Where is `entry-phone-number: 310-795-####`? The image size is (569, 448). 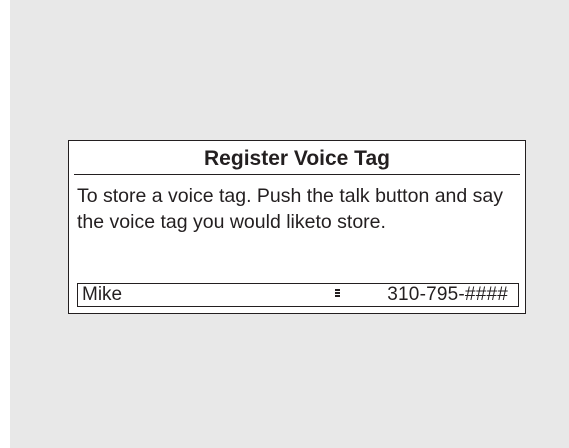 entry-phone-number: 310-795-#### is located at coordinates (447, 294).